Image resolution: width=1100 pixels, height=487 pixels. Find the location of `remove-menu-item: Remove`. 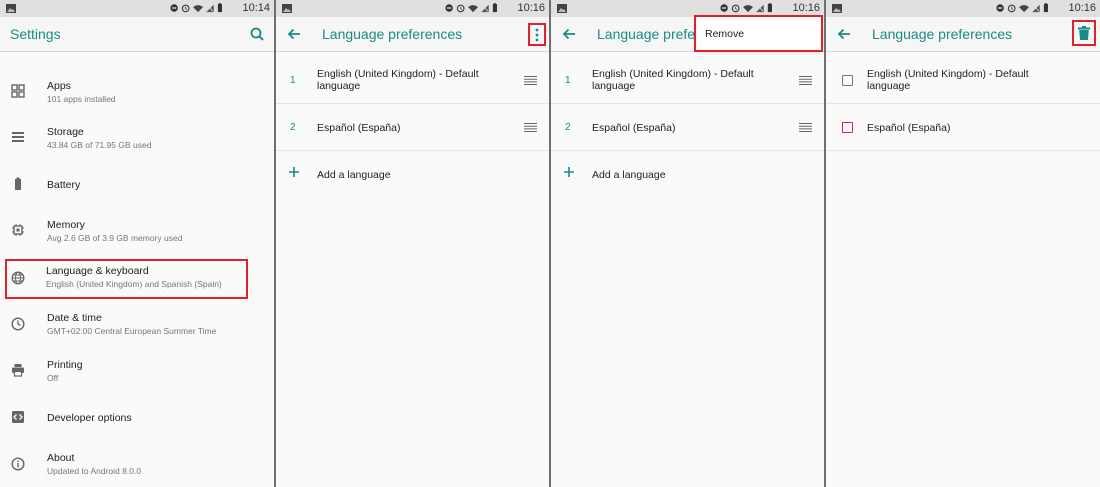

remove-menu-item: Remove is located at coordinates (724, 34).